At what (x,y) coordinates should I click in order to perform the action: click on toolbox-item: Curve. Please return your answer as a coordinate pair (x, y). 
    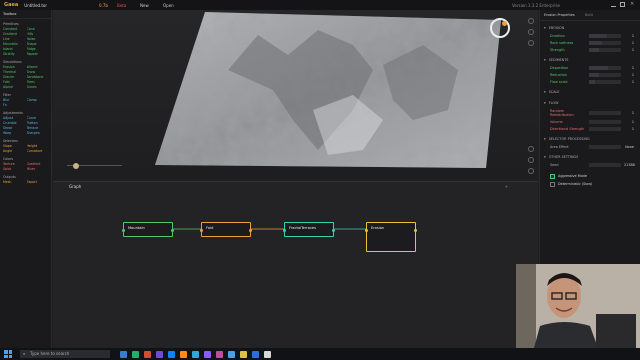
    Looking at the image, I should click on (38, 118).